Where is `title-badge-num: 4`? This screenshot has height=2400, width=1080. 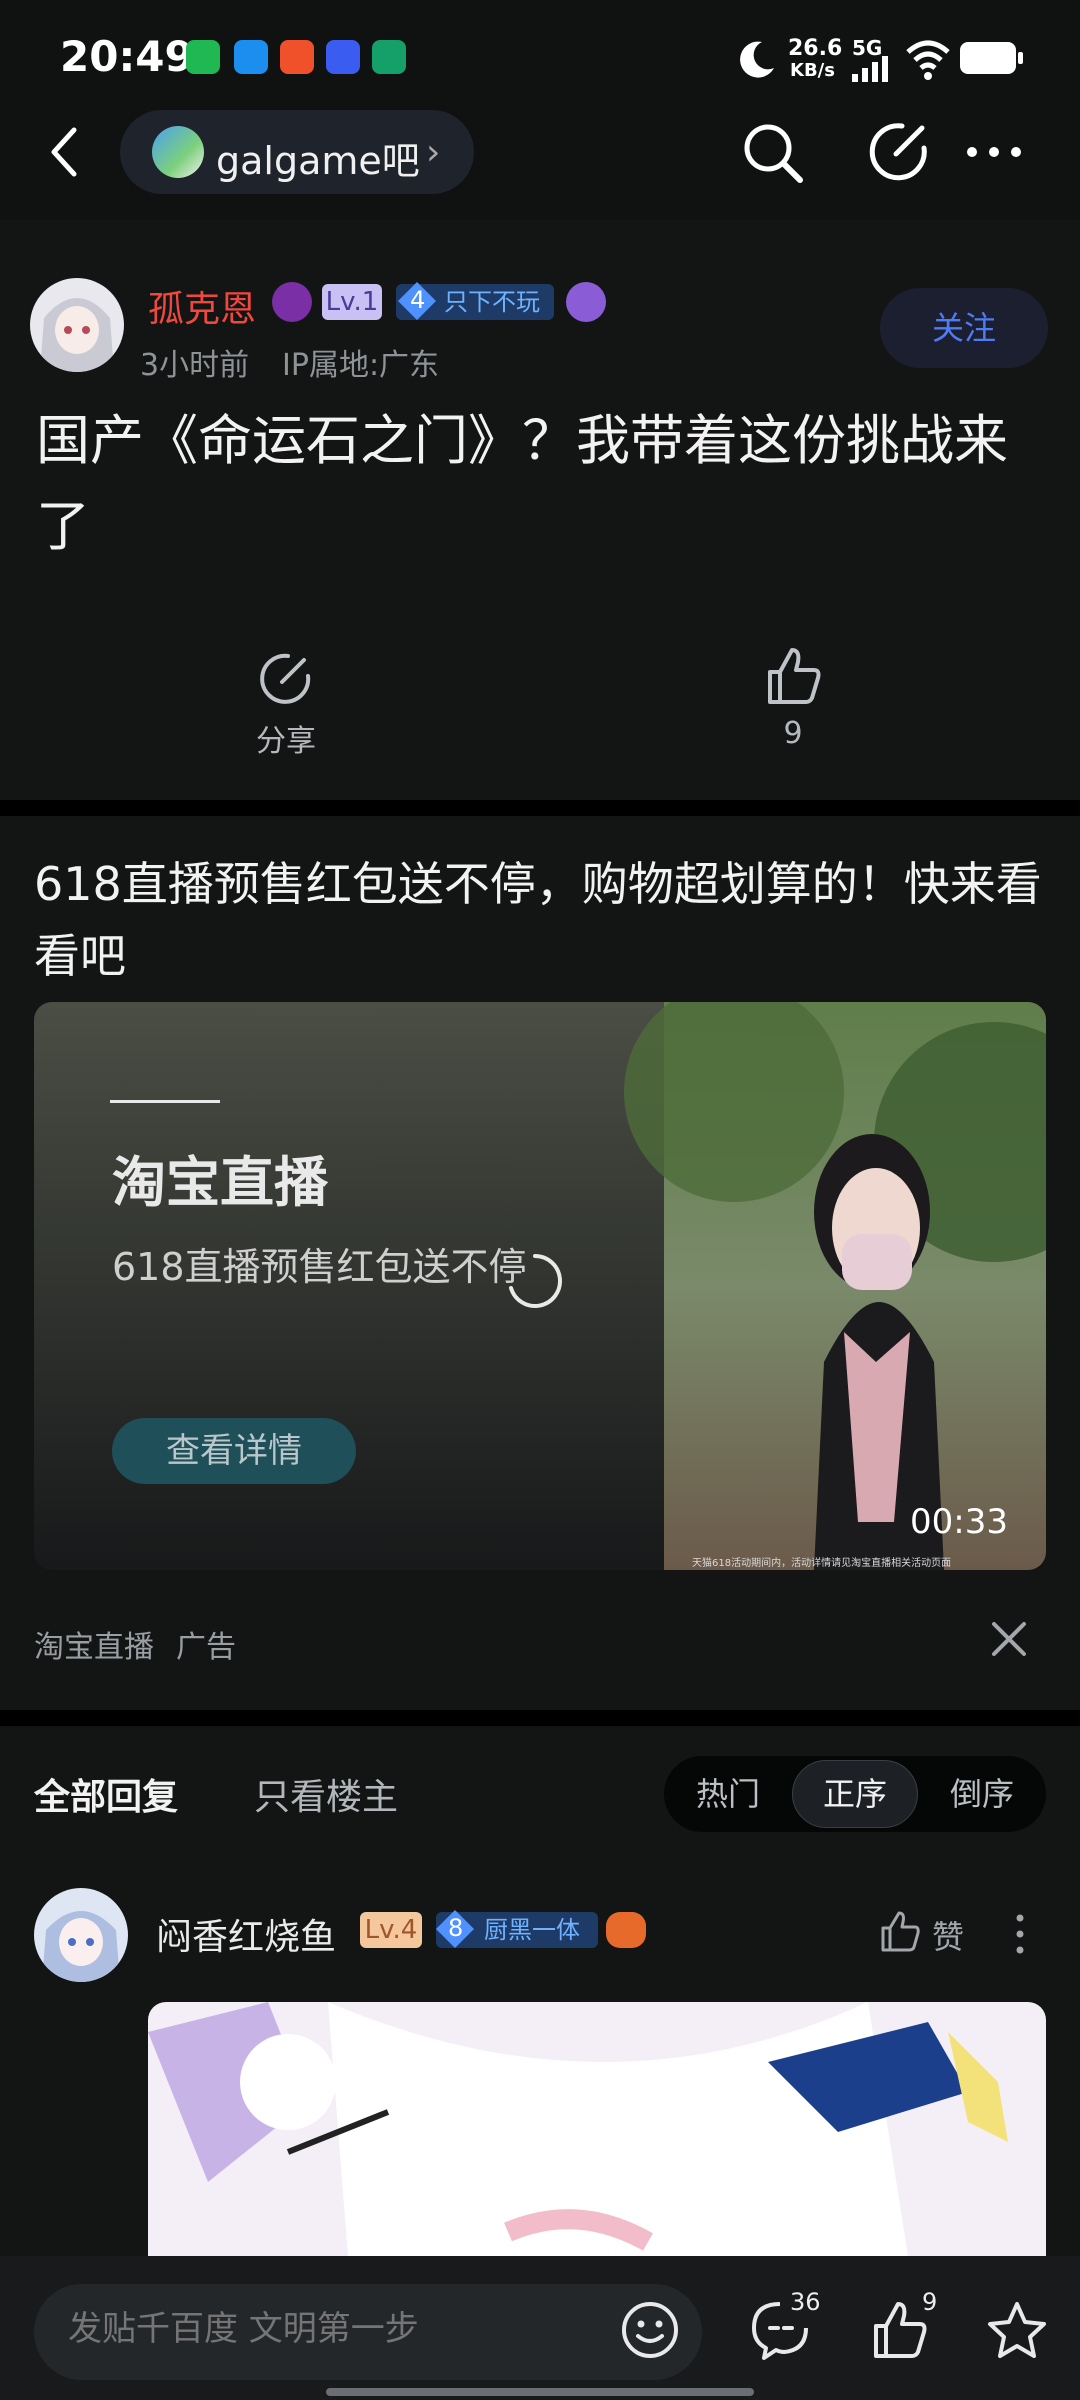
title-badge-num: 4 is located at coordinates (418, 300).